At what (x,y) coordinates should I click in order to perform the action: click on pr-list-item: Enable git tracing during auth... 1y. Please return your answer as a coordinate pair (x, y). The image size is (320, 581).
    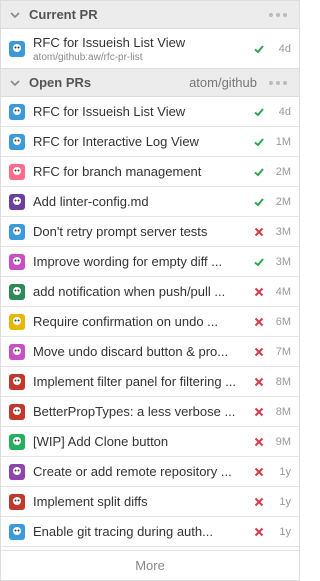
    Looking at the image, I should click on (150, 532).